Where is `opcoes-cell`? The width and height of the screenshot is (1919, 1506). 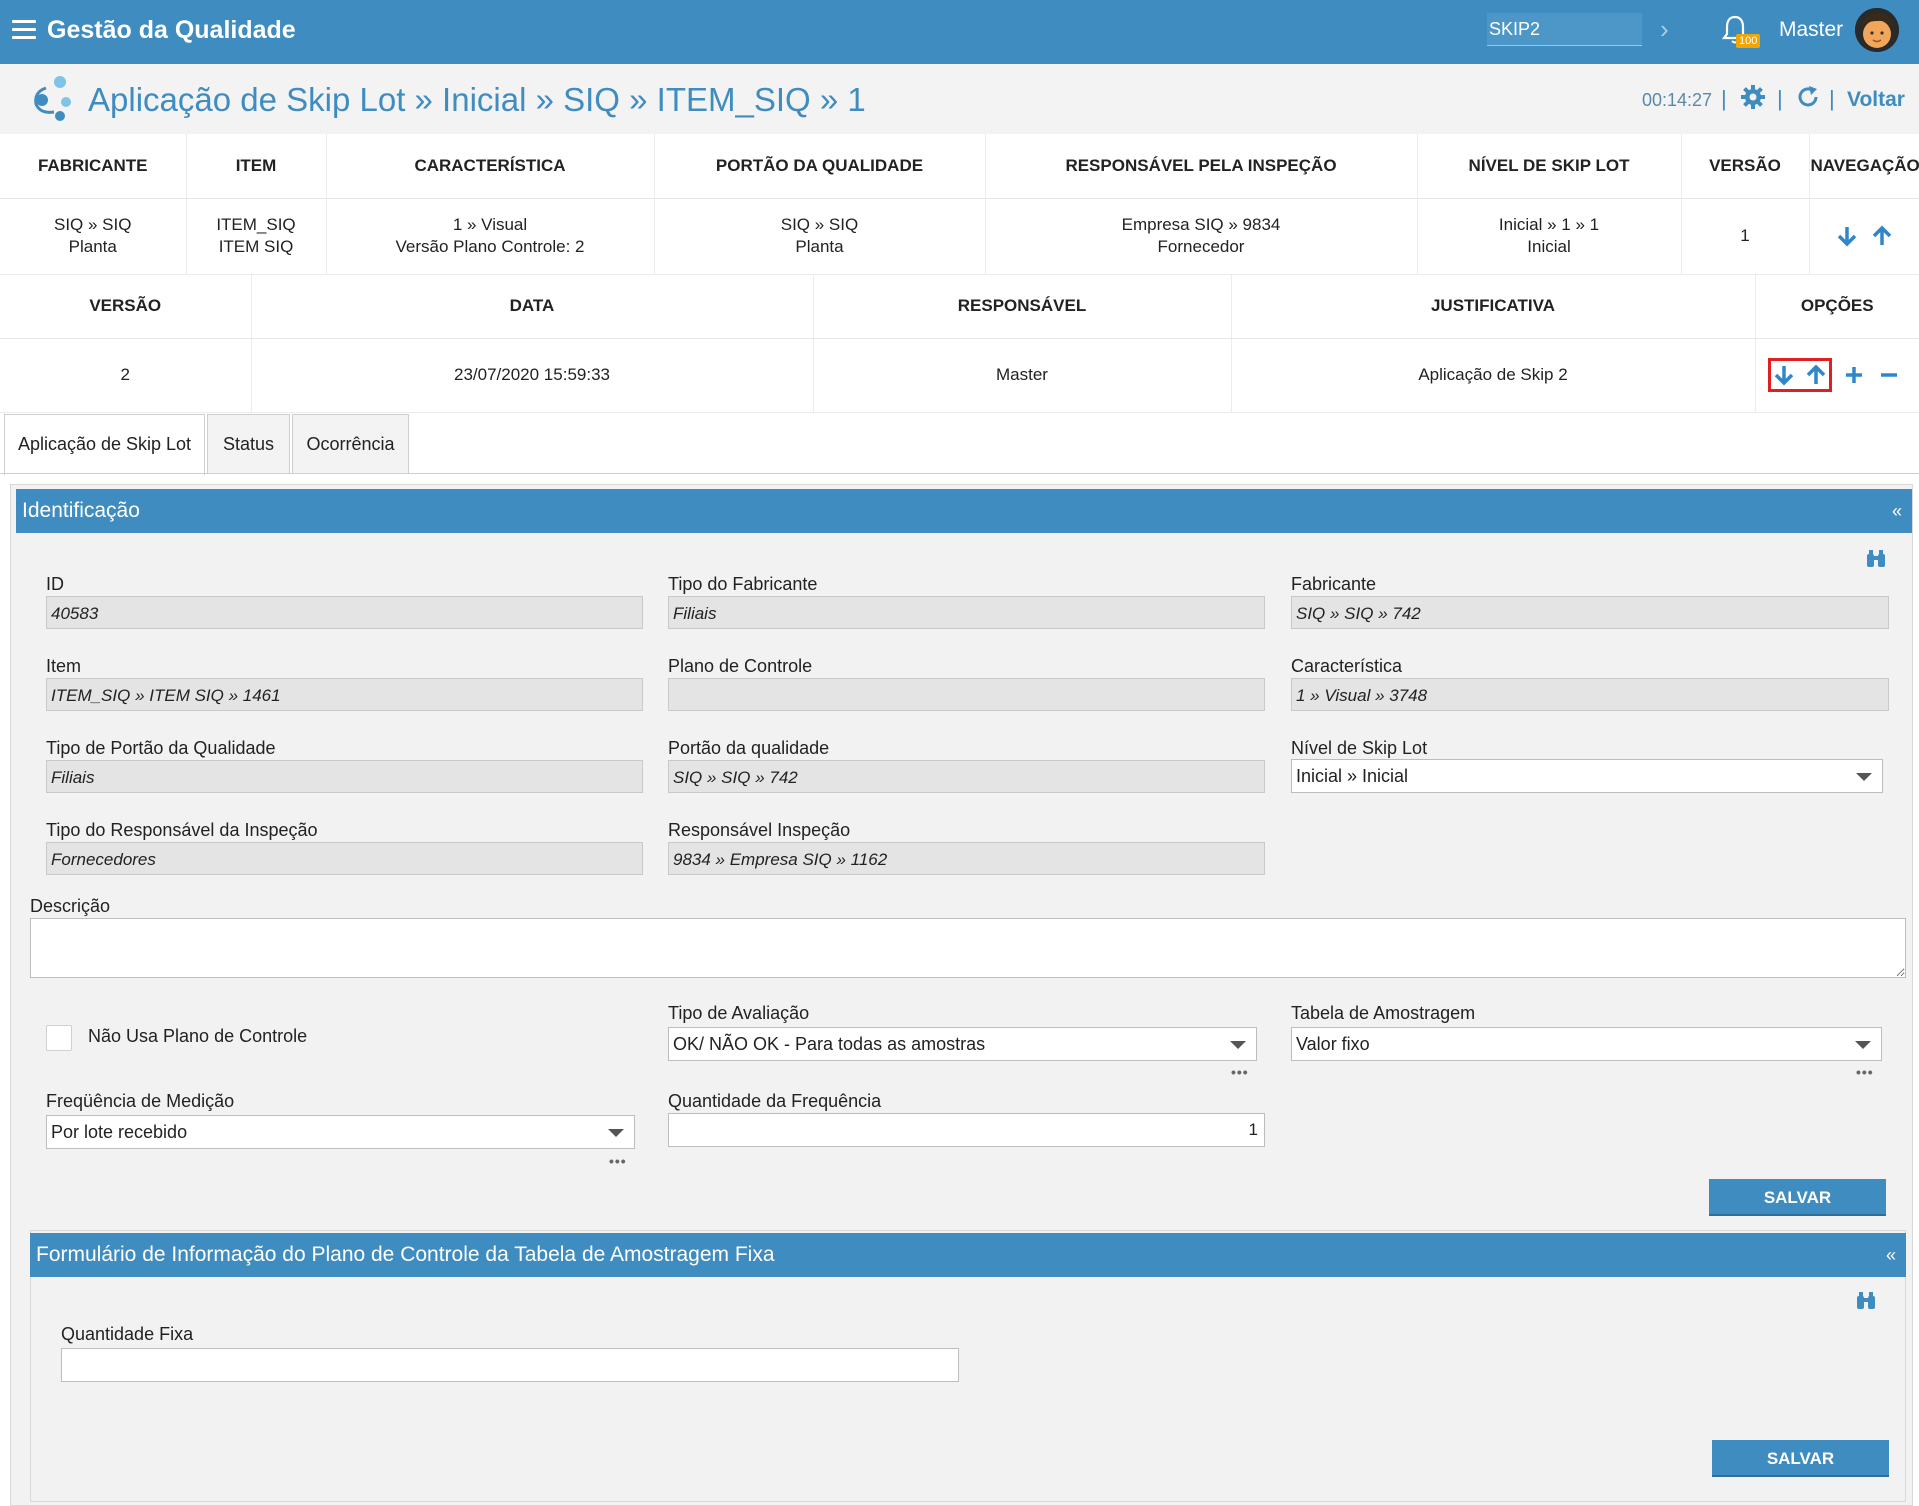 opcoes-cell is located at coordinates (1837, 375).